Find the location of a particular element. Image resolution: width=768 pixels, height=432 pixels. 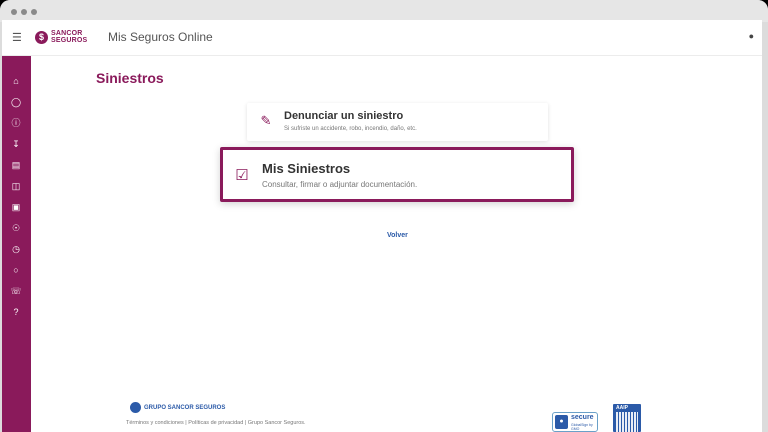

grupo-sancor-logo-mark is located at coordinates (135, 407).